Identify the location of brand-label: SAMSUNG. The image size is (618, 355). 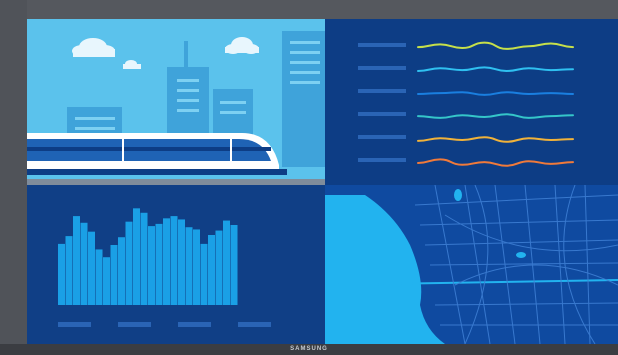
(309, 349).